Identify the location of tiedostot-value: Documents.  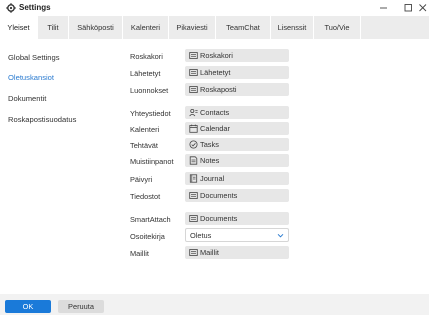
(219, 195).